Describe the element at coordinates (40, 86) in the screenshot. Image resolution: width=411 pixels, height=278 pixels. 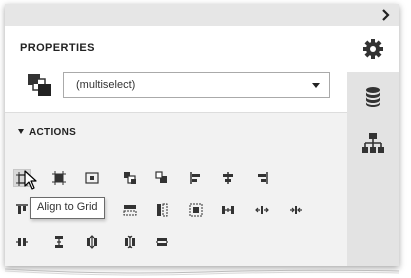
I see `multiselect-objects-icon` at that location.